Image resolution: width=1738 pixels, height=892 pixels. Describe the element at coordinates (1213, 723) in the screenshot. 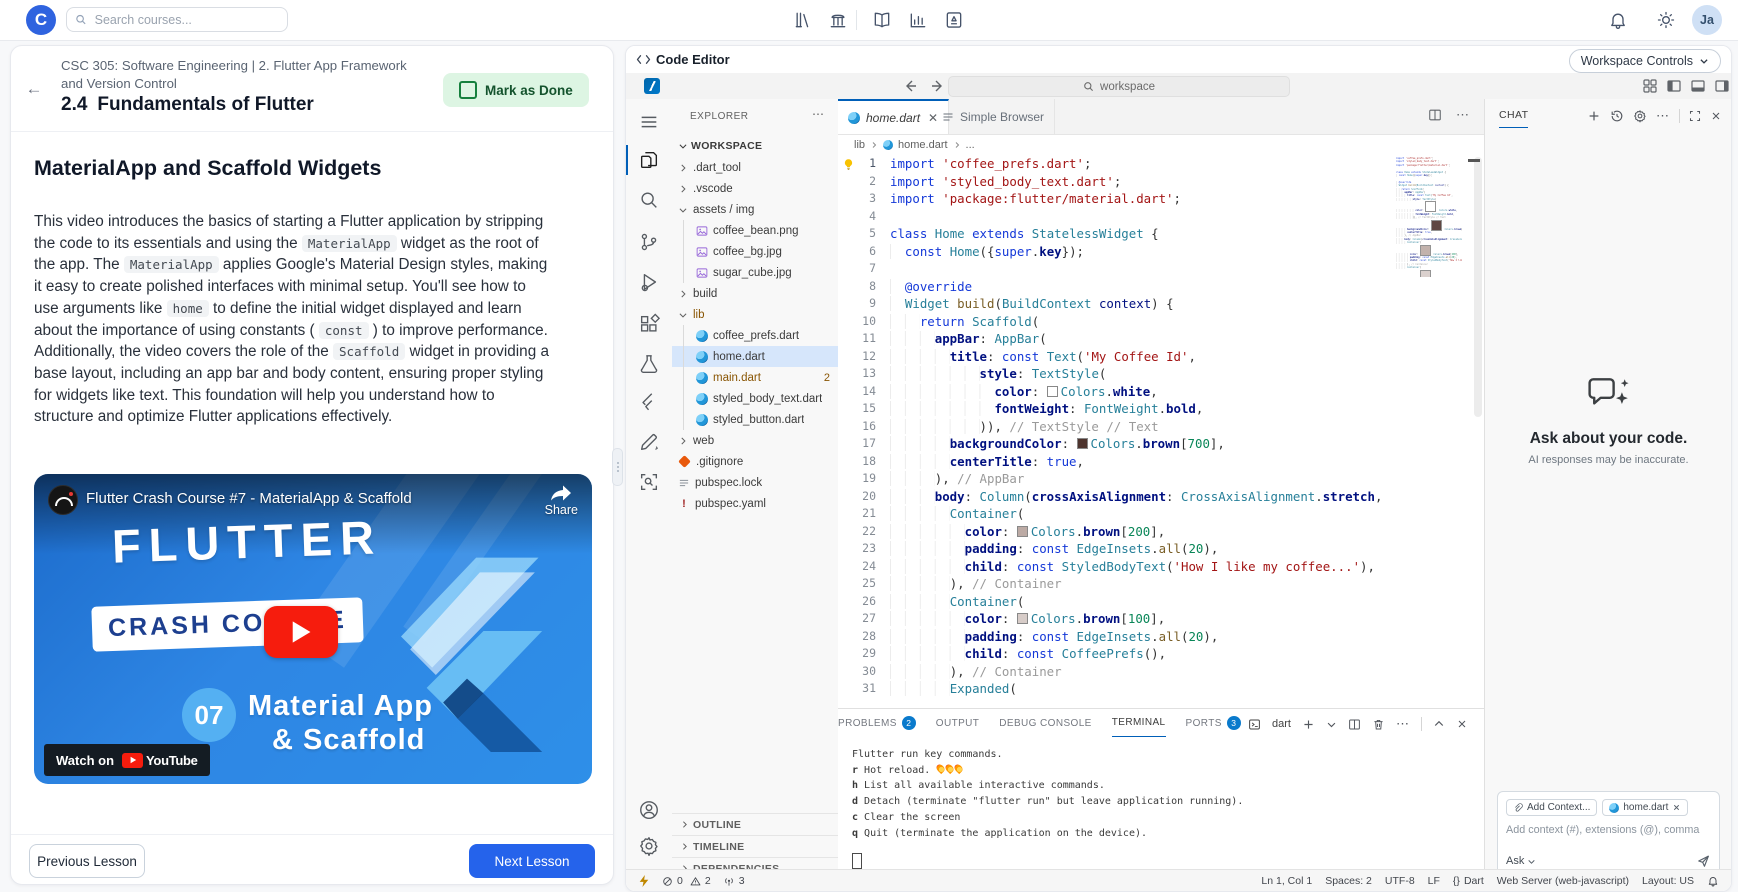

I see `panel-tab-ports: PORTS 3` at that location.